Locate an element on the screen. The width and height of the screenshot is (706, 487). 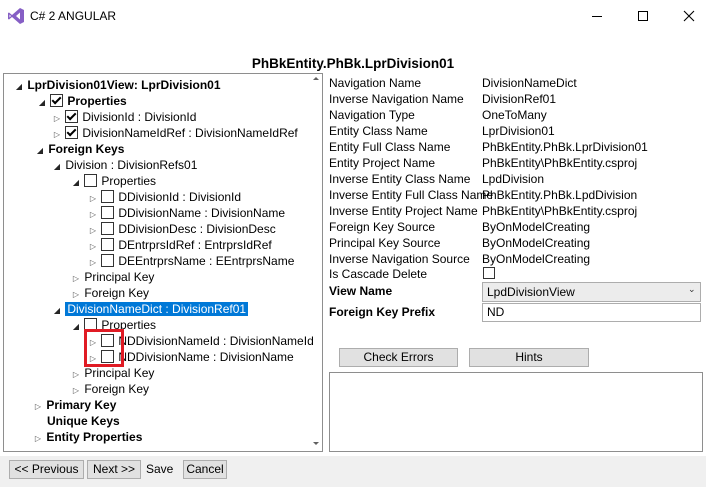
prop-label: Inverse Navigation Name is located at coordinates (396, 99).